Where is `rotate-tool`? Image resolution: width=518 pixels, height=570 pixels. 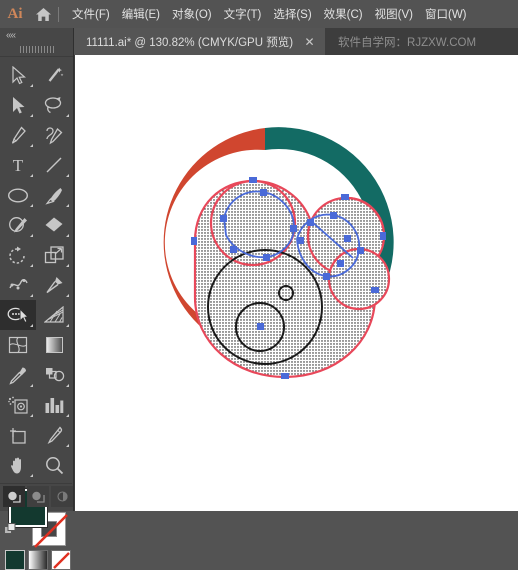
rotate-tool is located at coordinates (18, 255).